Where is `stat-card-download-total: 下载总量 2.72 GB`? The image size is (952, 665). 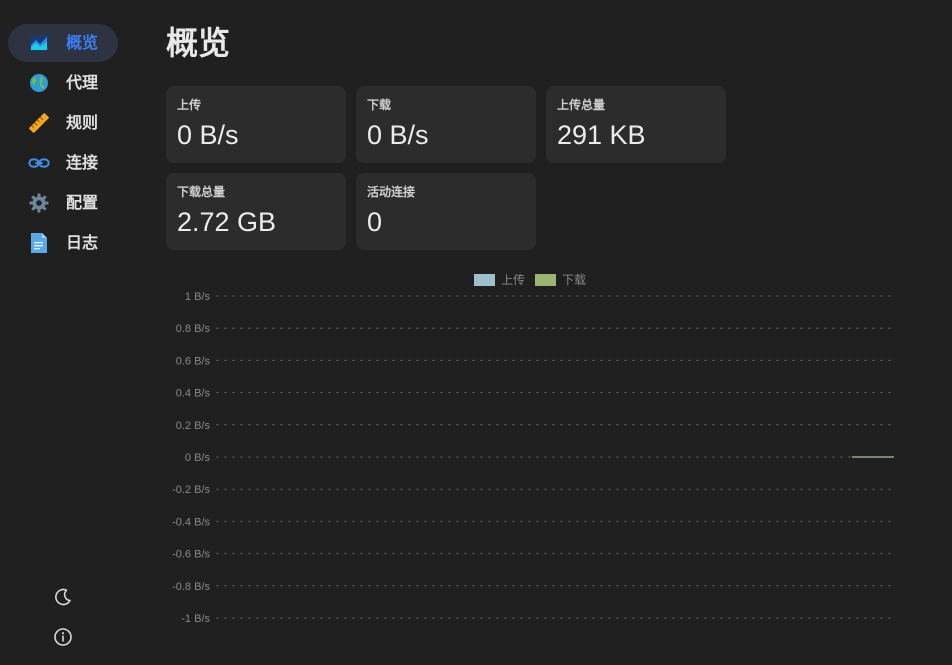
stat-card-download-total: 下载总量 2.72 GB is located at coordinates (256, 211).